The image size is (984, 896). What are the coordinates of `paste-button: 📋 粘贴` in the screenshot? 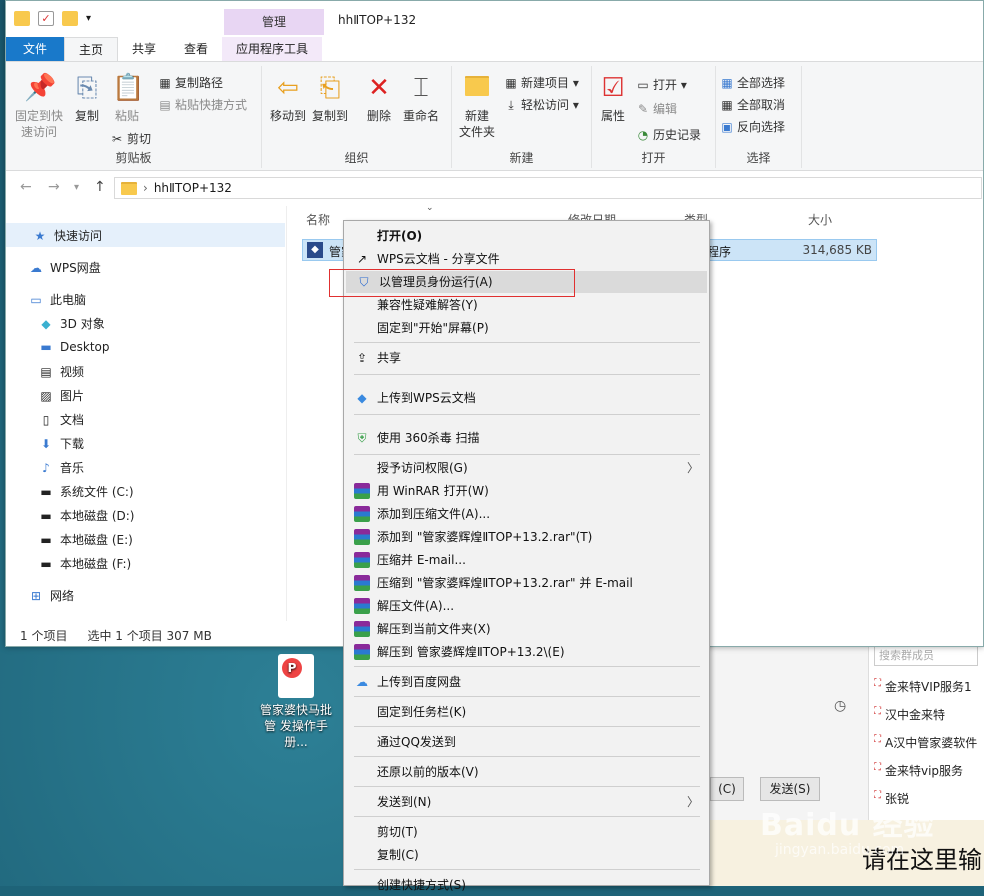 It's located at (127, 98).